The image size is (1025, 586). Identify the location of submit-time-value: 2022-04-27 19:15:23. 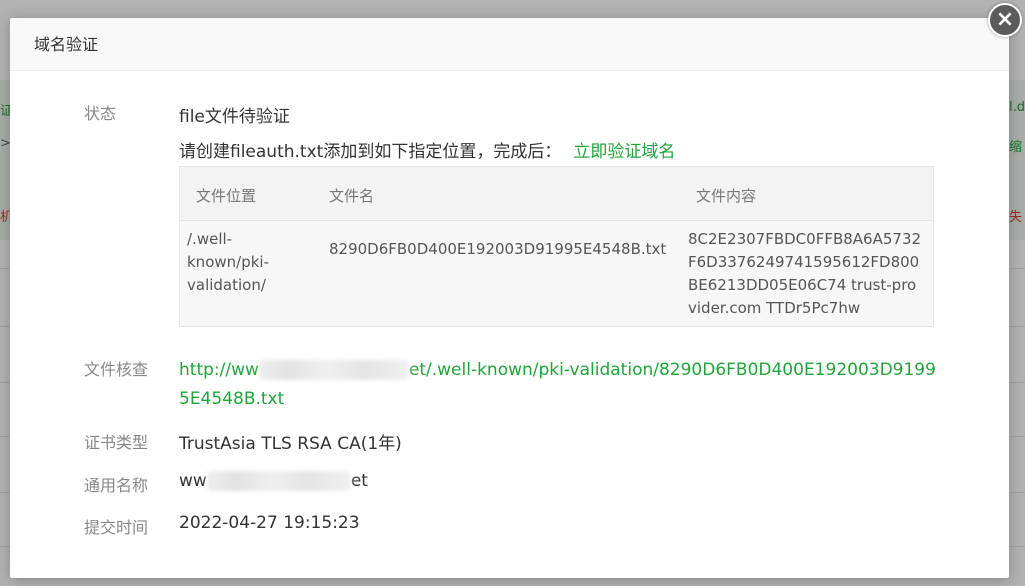
(269, 523).